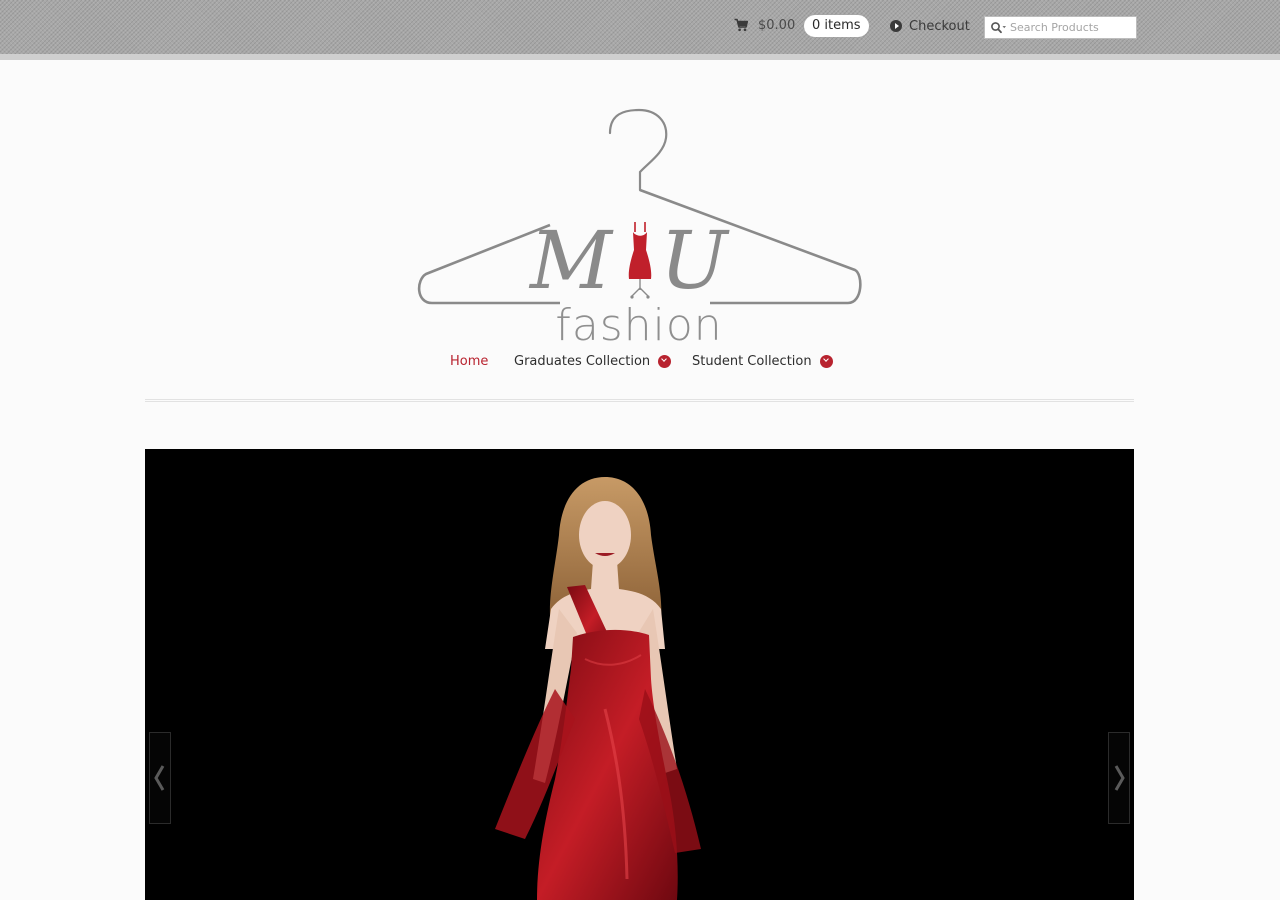 Image resolution: width=1280 pixels, height=900 pixels. What do you see at coordinates (582, 361) in the screenshot?
I see `nav-item-label: Graduates Collection` at bounding box center [582, 361].